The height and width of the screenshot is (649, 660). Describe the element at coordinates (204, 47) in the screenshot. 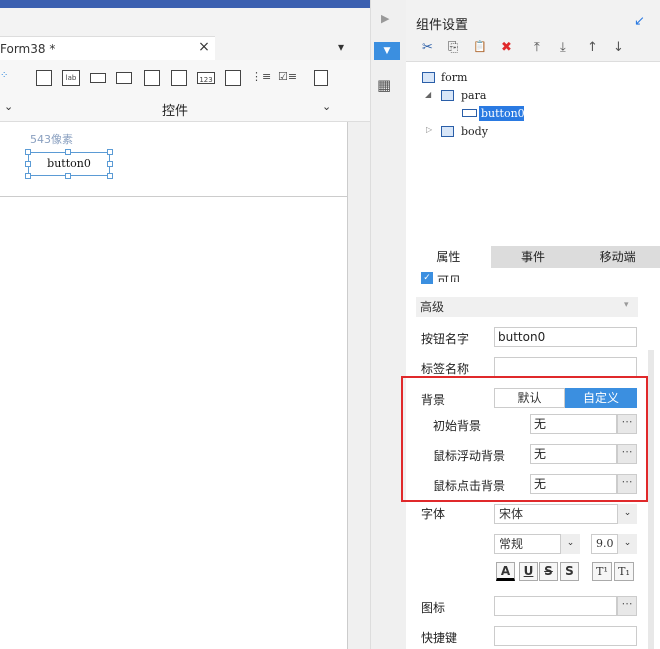

I see `close-icon: ×` at that location.